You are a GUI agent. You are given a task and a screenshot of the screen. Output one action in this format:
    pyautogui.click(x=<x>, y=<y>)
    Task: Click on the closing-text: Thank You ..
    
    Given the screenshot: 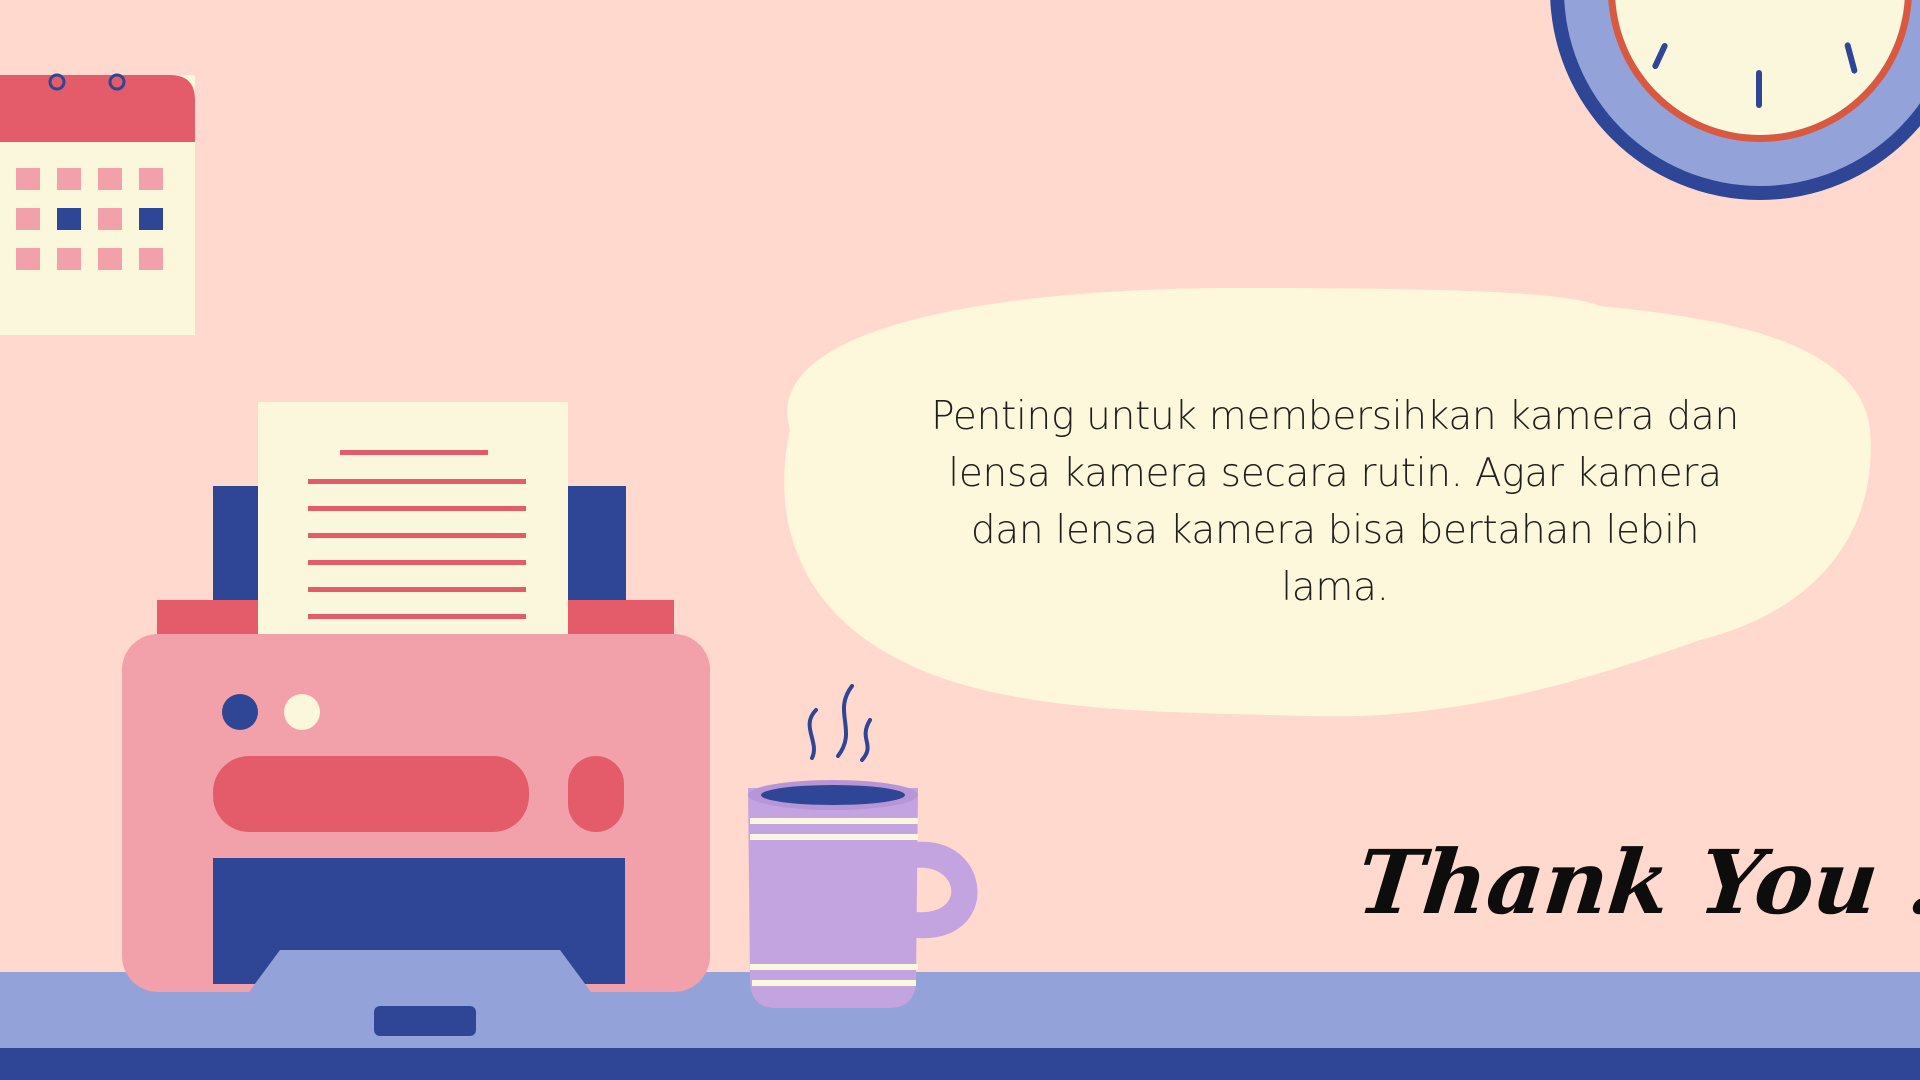 What is the action you would take?
    pyautogui.click(x=1636, y=882)
    